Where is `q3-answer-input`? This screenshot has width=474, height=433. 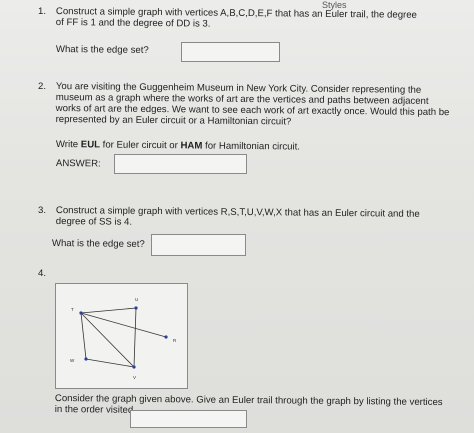 q3-answer-input is located at coordinates (198, 245).